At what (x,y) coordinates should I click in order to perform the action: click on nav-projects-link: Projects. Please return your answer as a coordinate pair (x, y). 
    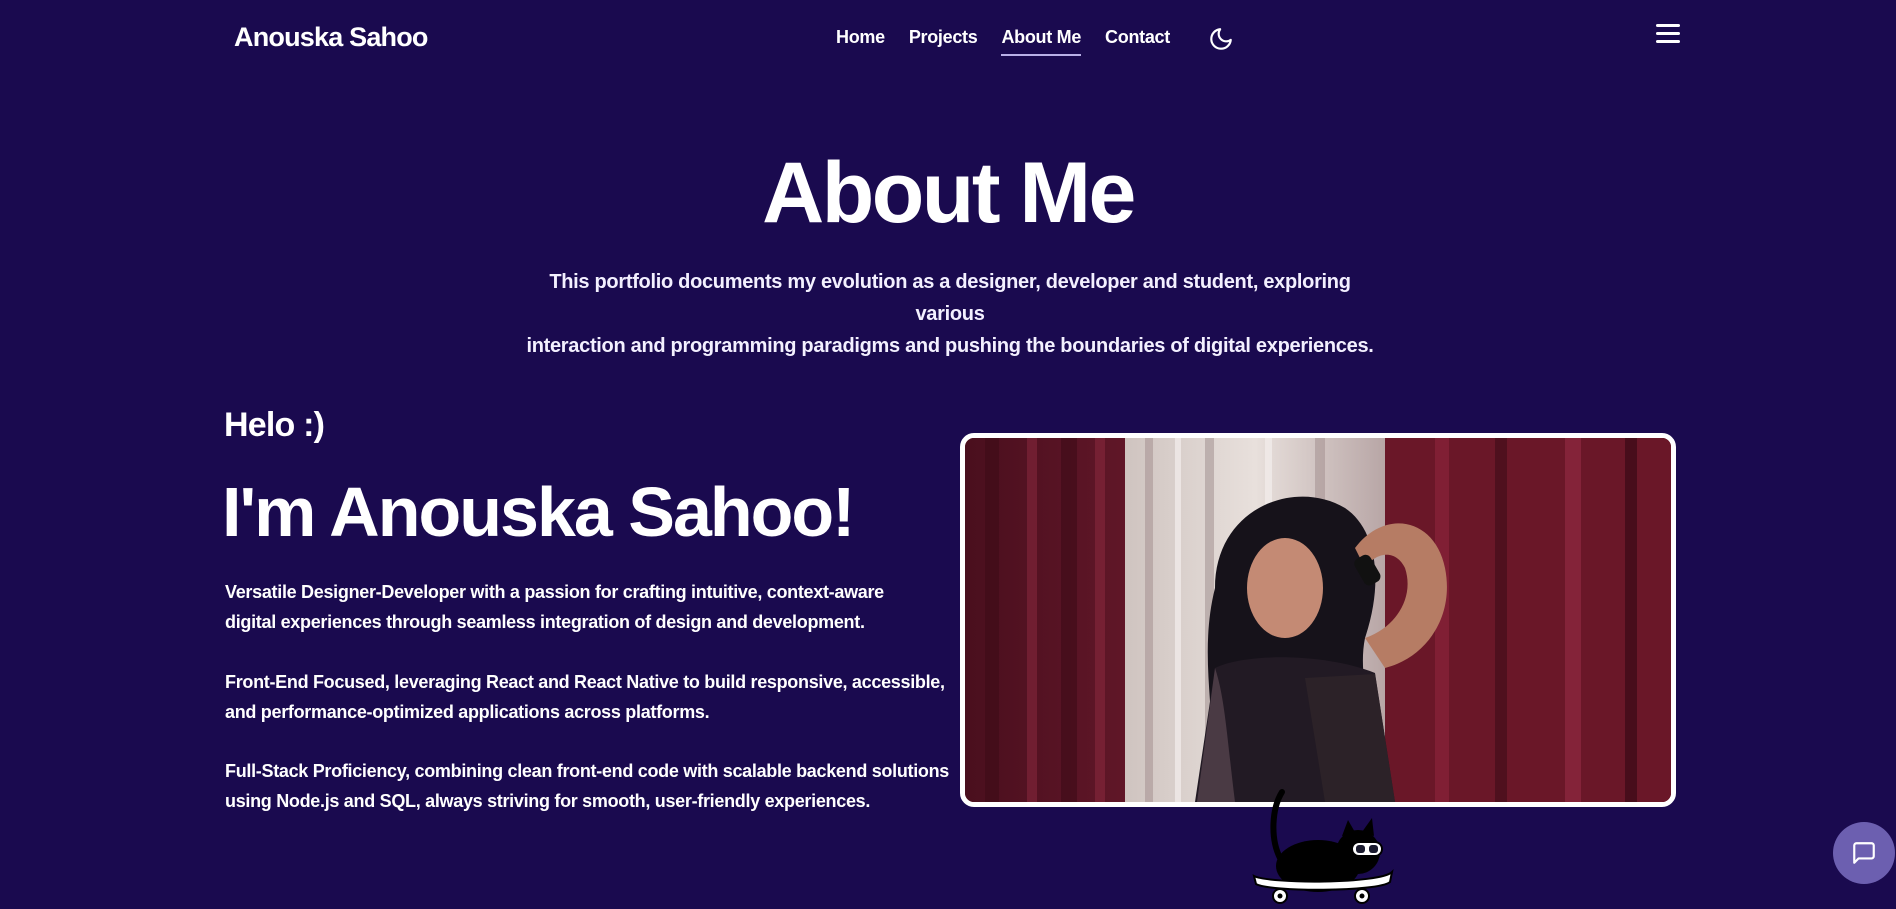
    Looking at the image, I should click on (943, 41).